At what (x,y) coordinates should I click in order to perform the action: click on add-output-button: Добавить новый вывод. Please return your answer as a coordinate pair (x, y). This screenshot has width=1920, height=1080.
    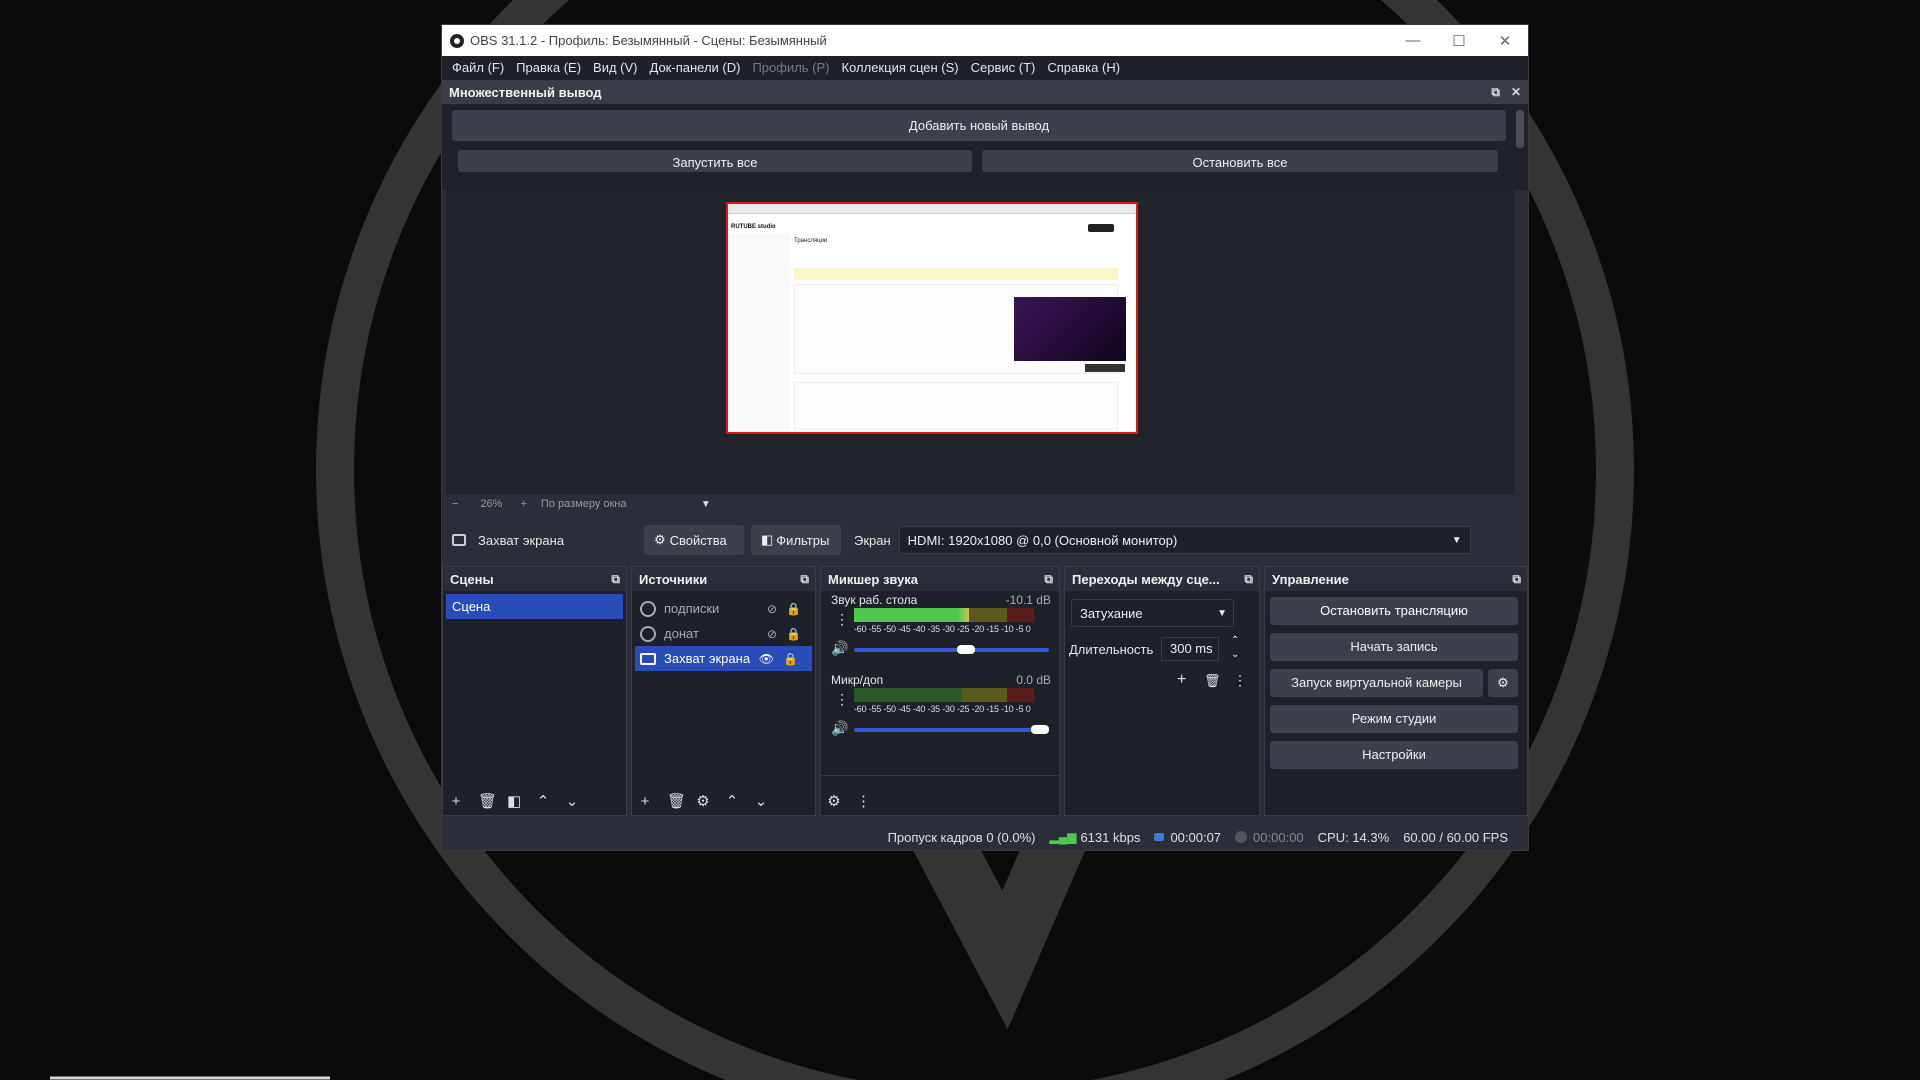
    Looking at the image, I should click on (979, 125).